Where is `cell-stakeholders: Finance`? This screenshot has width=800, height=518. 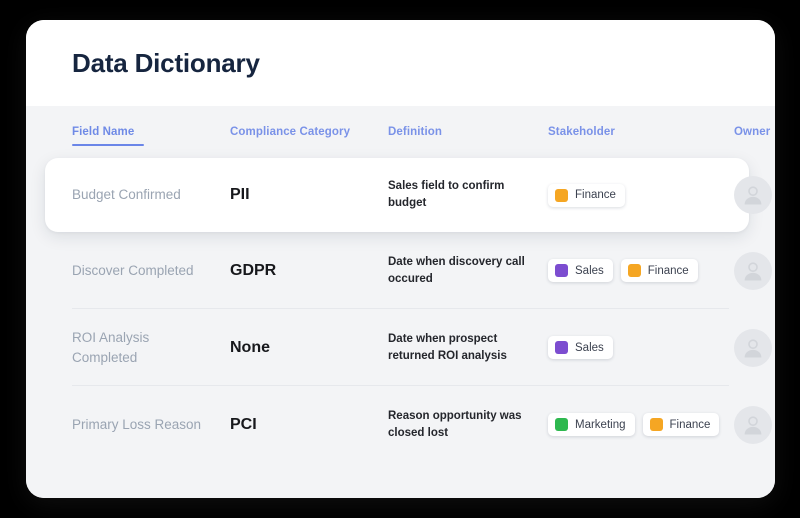 cell-stakeholders: Finance is located at coordinates (641, 195).